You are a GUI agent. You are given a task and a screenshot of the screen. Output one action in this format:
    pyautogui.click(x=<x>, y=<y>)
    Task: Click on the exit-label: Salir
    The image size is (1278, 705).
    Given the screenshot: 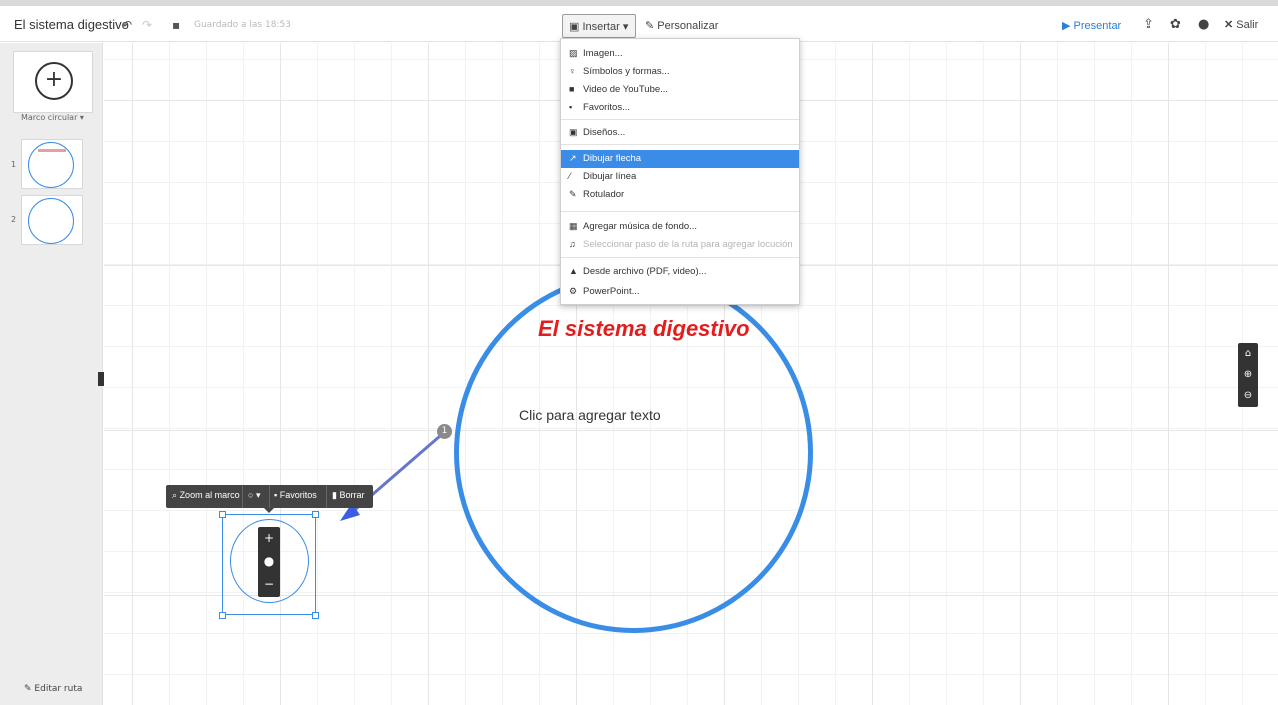 What is the action you would take?
    pyautogui.click(x=1247, y=25)
    